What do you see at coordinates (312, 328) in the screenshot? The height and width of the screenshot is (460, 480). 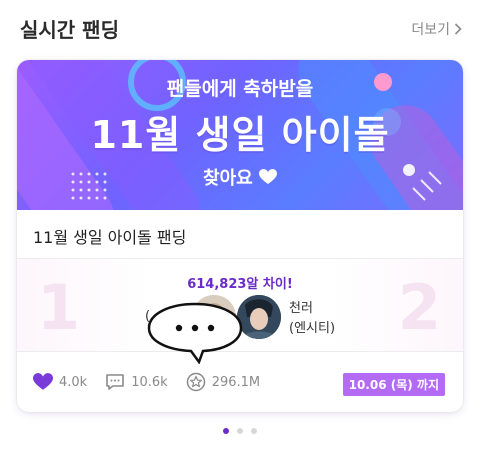 I see `right-idol-group: (엔시티)` at bounding box center [312, 328].